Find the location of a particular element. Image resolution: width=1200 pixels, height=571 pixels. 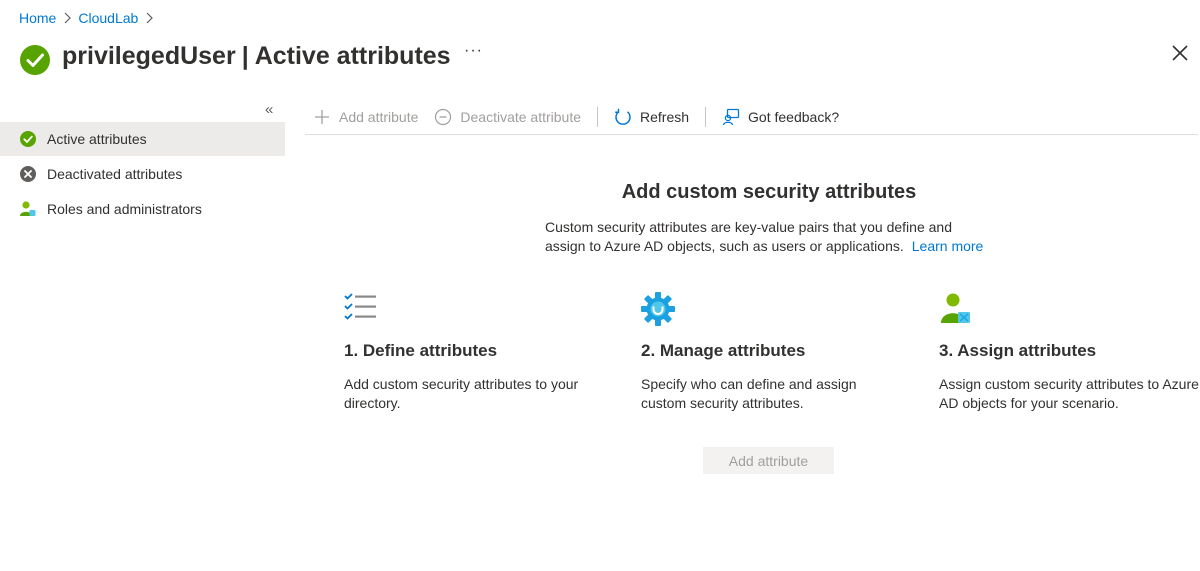

refresh-label: Refresh is located at coordinates (665, 117).